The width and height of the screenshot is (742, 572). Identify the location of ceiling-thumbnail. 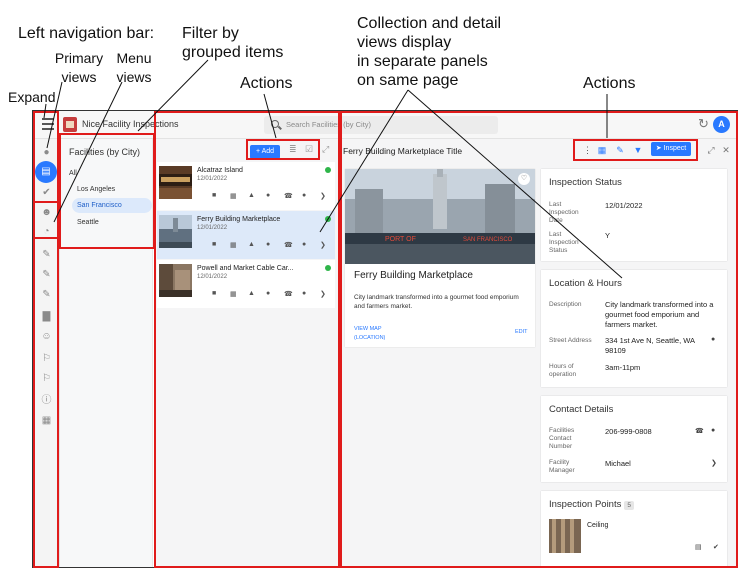
(565, 536).